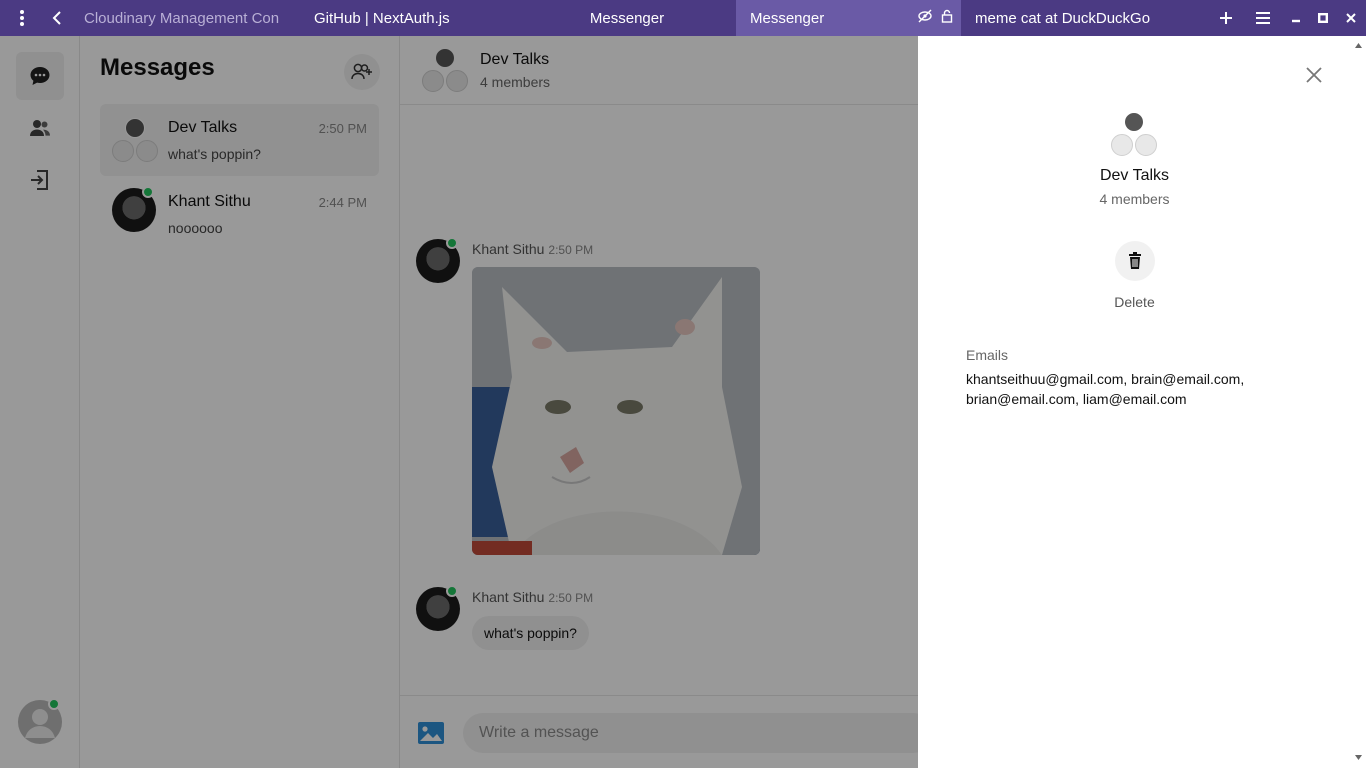  I want to click on tab-github-nextauth: GitHub | NextAuth.js, so click(409, 18).